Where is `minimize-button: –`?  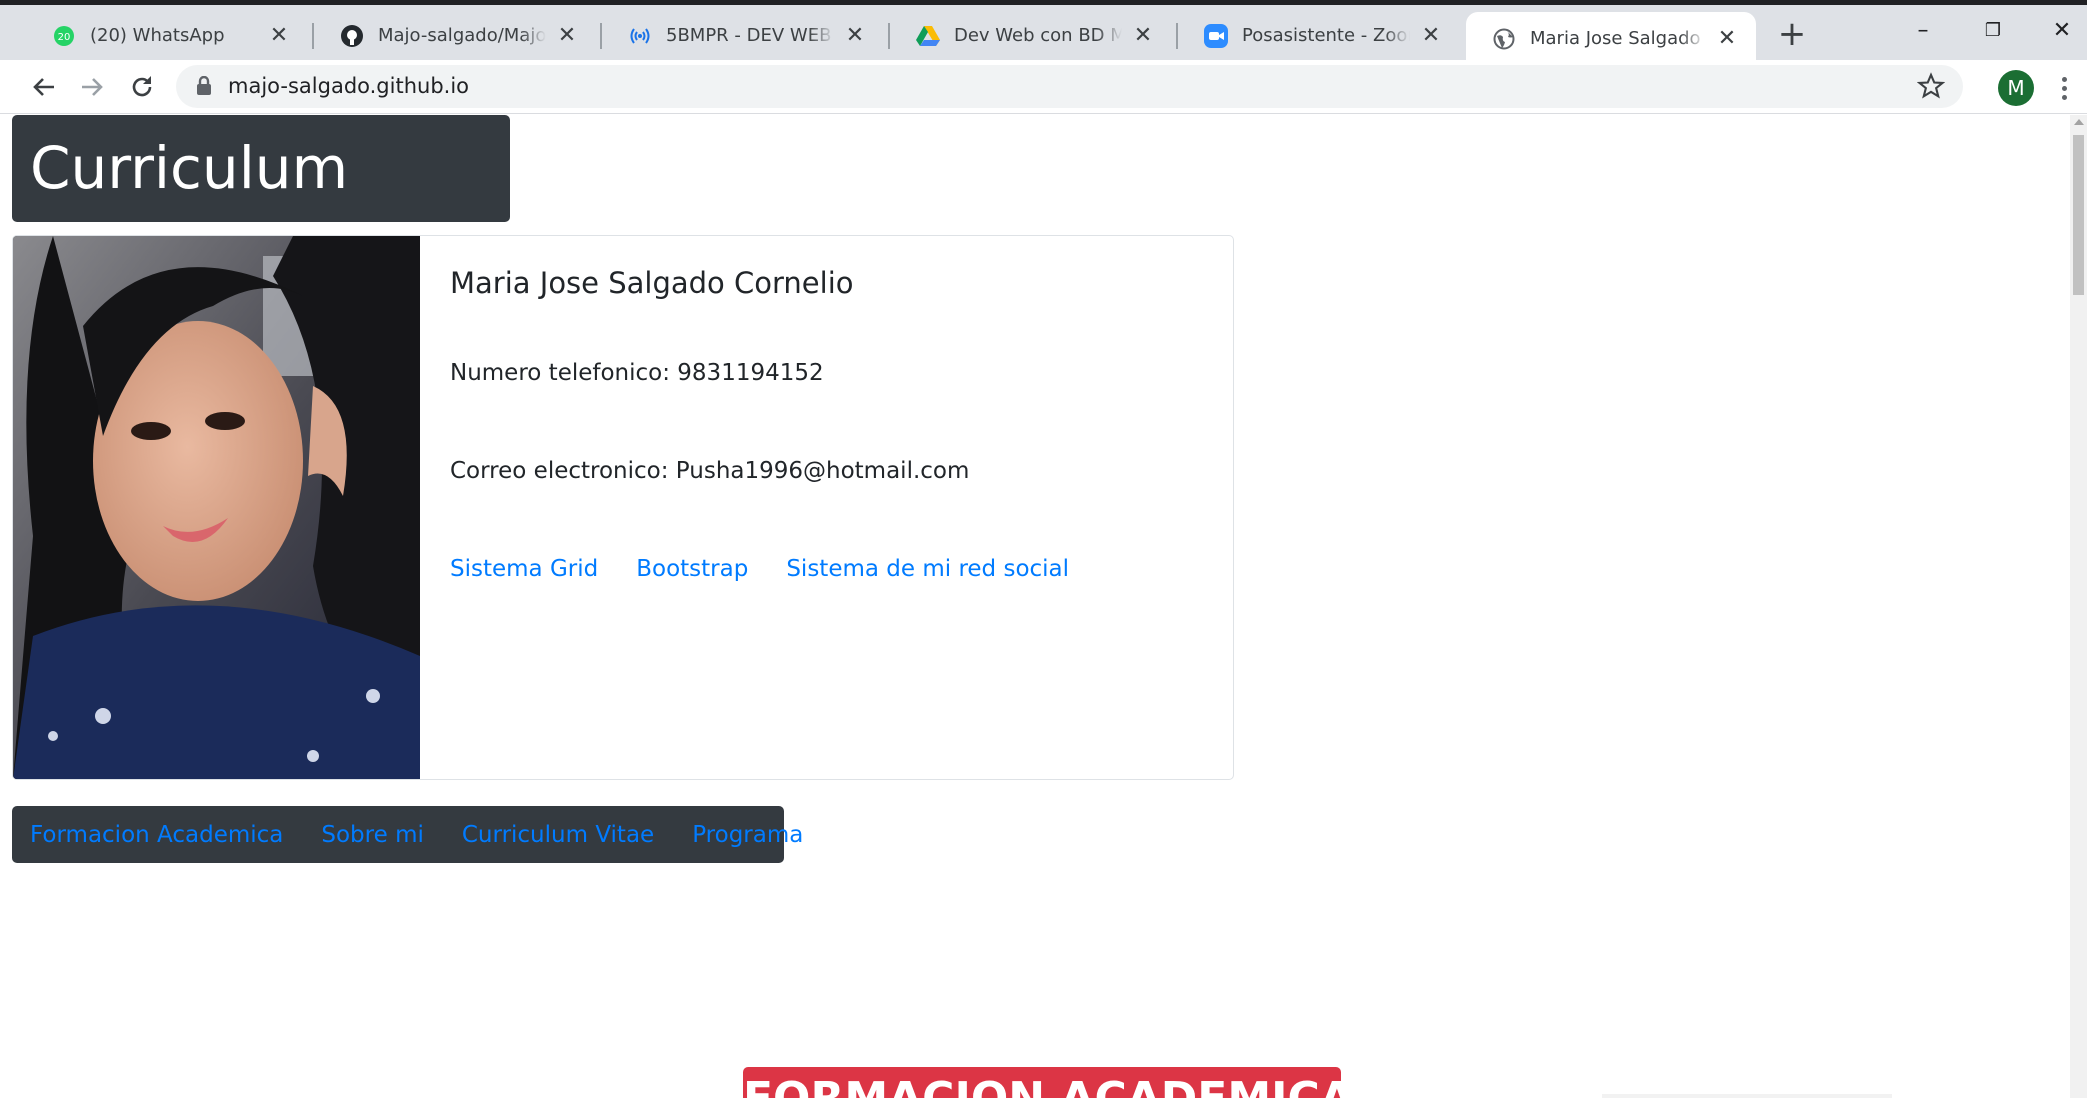 minimize-button: – is located at coordinates (1923, 31).